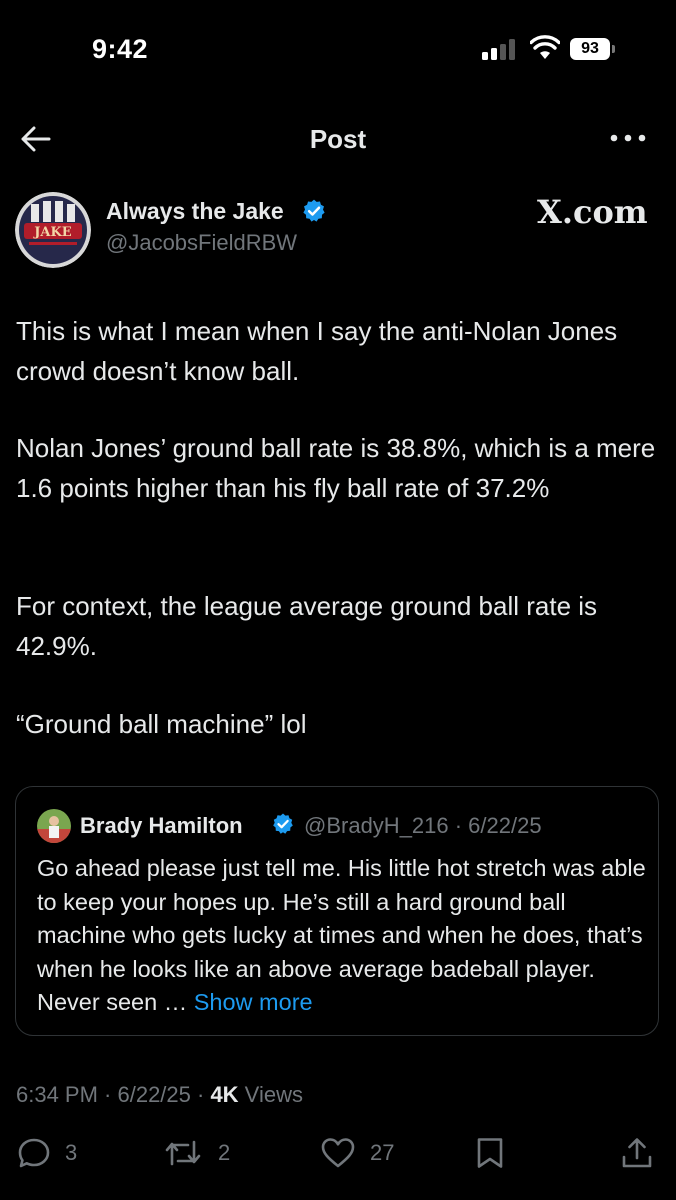  What do you see at coordinates (161, 724) in the screenshot?
I see `post-paragraph: “Ground ball machine” lol` at bounding box center [161, 724].